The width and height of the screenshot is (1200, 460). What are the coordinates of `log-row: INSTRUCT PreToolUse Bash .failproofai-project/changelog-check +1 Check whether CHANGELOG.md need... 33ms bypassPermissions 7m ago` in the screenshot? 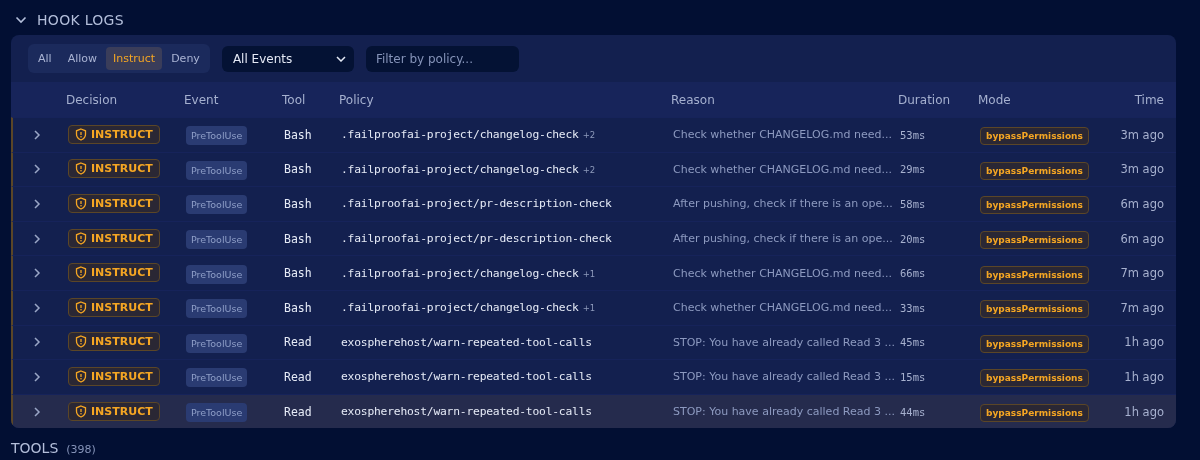 It's located at (593, 307).